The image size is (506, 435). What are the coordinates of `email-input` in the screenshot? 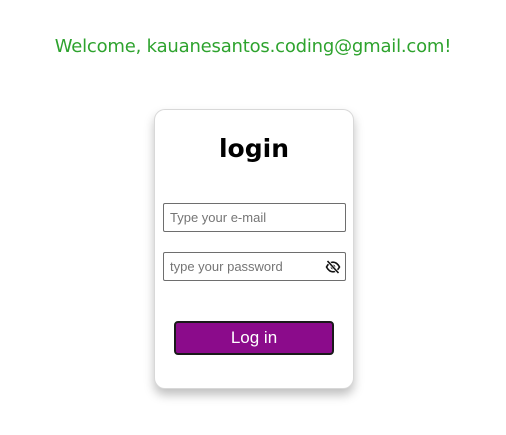 It's located at (254, 217).